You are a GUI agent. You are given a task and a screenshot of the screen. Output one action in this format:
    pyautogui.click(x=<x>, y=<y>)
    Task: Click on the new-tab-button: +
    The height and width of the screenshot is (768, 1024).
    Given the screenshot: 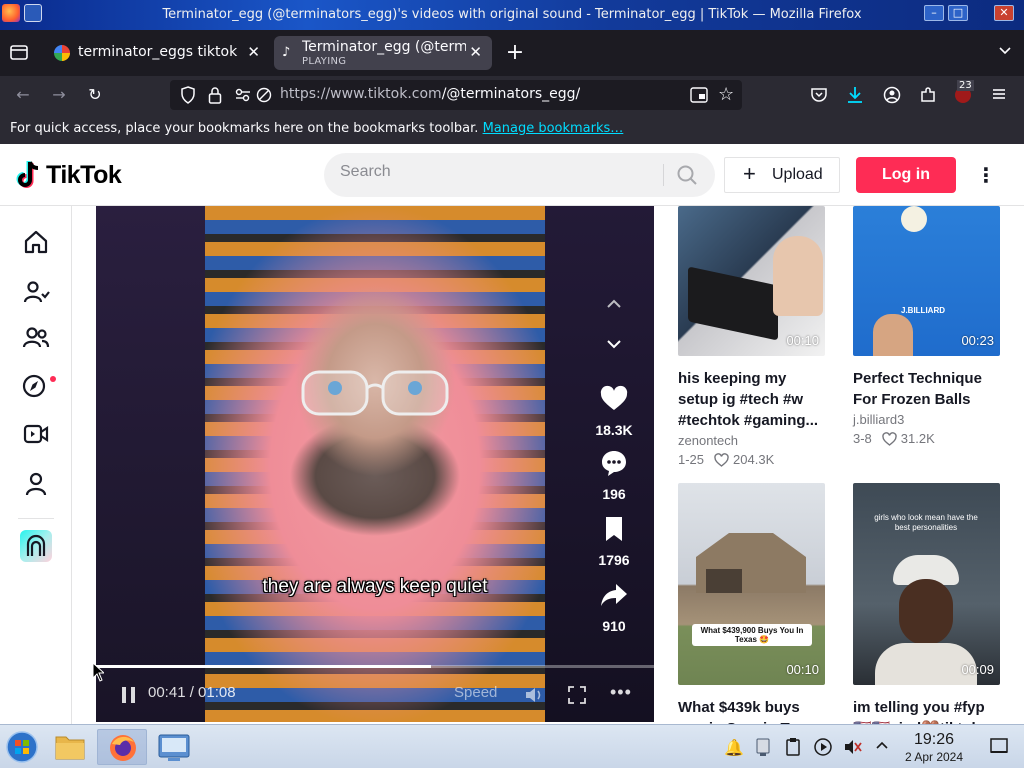 What is the action you would take?
    pyautogui.click(x=515, y=53)
    